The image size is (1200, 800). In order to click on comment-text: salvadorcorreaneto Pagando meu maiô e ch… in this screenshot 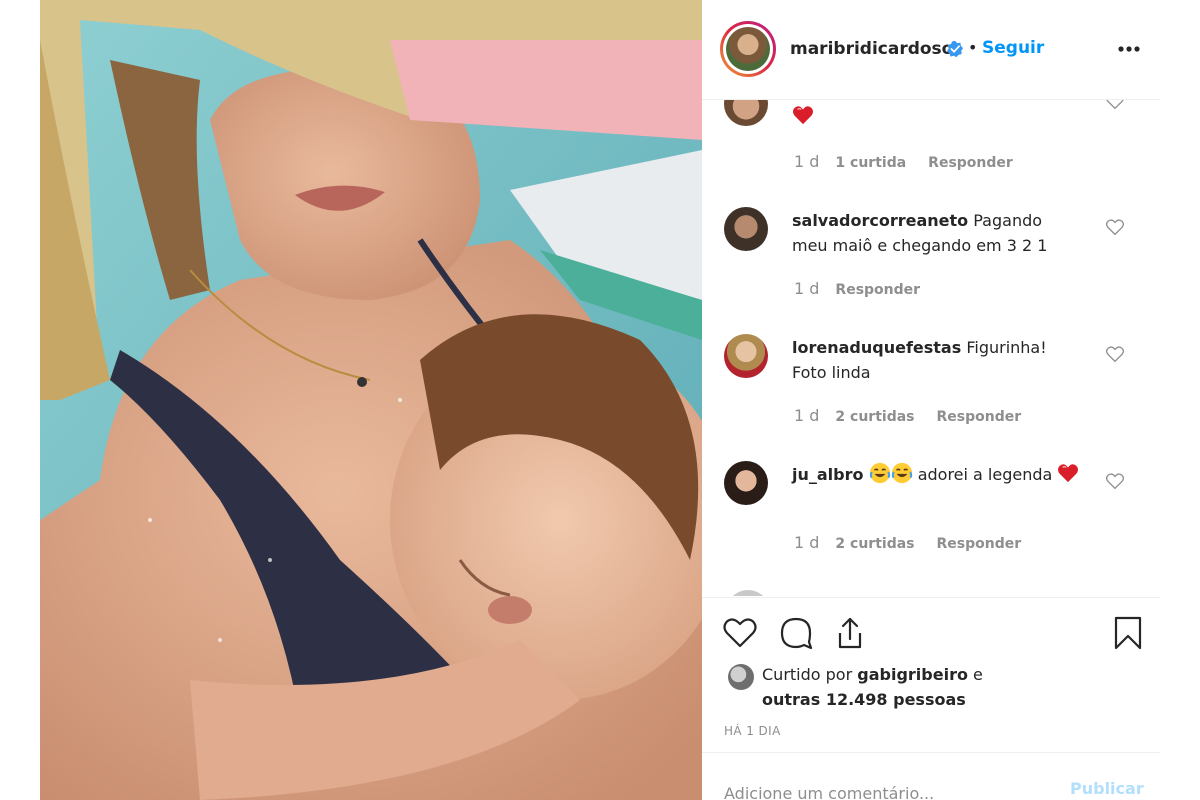, I will do `click(937, 233)`.